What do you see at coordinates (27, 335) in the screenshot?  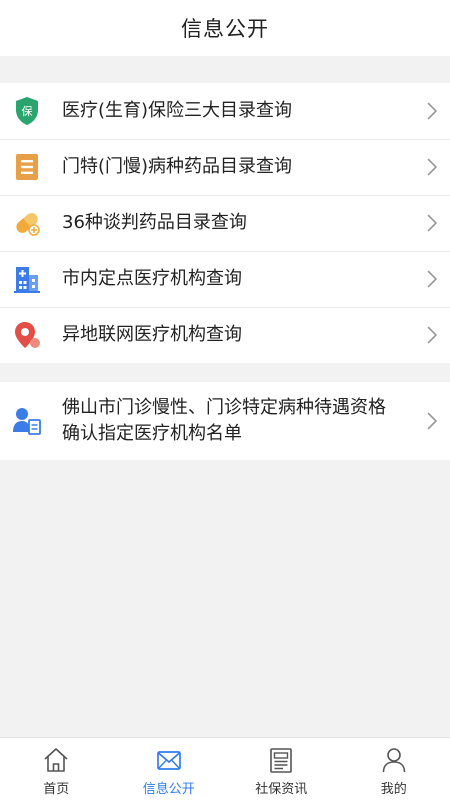 I see `location-pin-icon` at bounding box center [27, 335].